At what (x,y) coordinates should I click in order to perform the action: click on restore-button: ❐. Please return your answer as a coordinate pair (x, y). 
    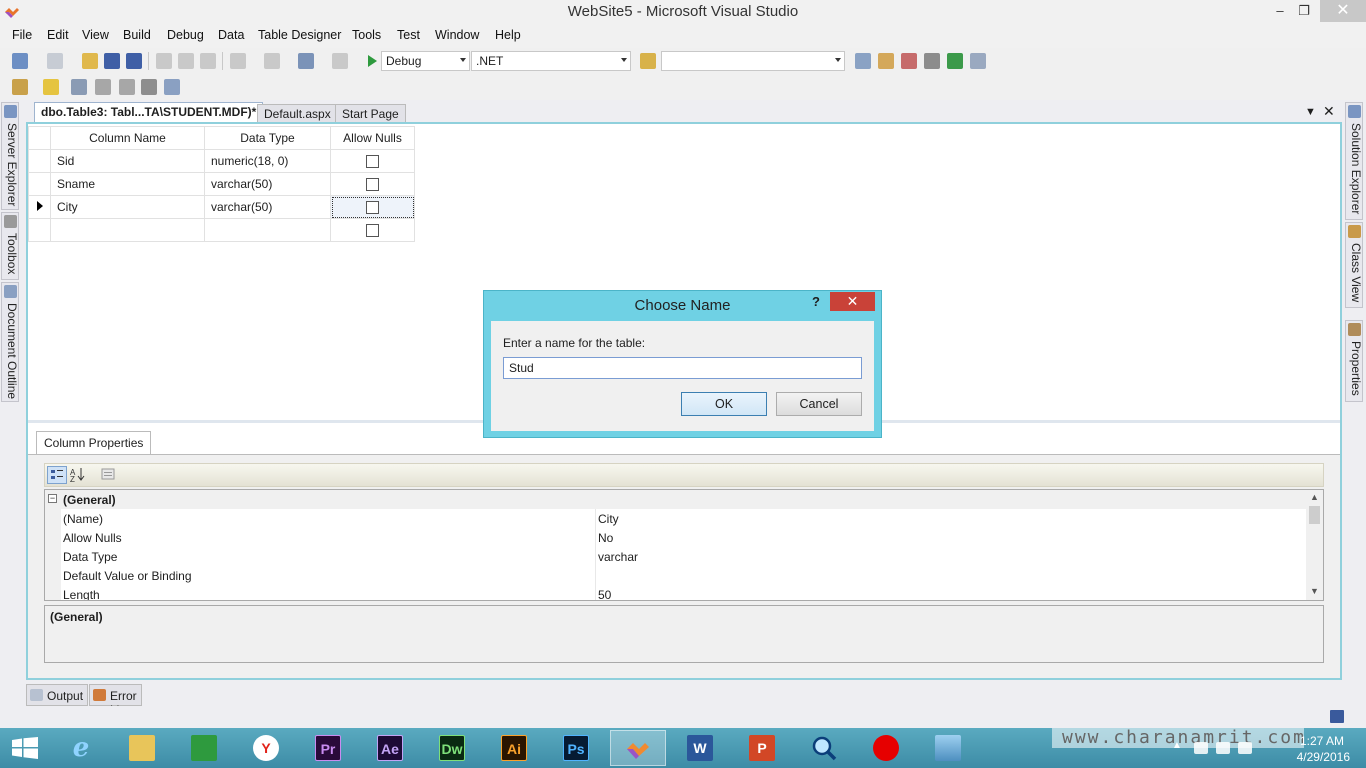
    Looking at the image, I should click on (1304, 11).